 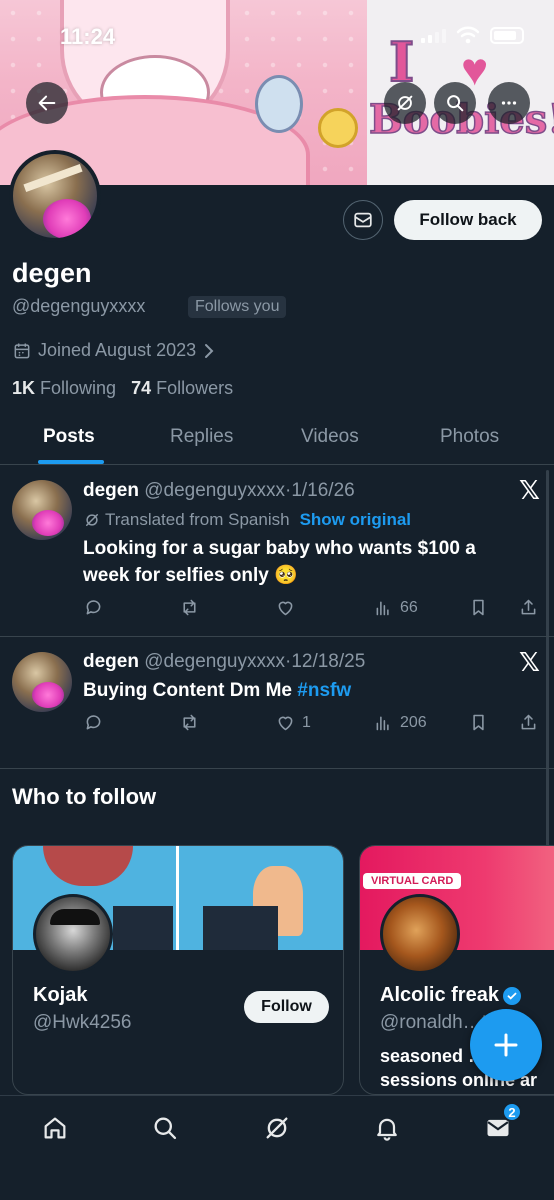 I want to click on nav-notifications, so click(x=387, y=1128).